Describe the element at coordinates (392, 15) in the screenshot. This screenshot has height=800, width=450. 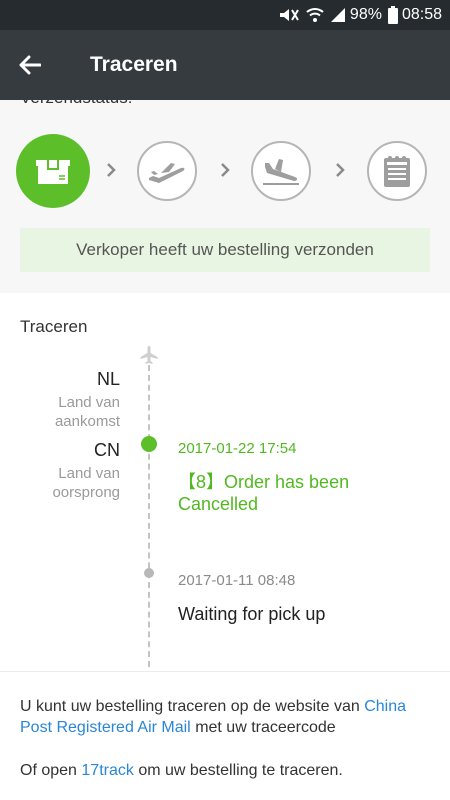
I see `battery-icon` at that location.